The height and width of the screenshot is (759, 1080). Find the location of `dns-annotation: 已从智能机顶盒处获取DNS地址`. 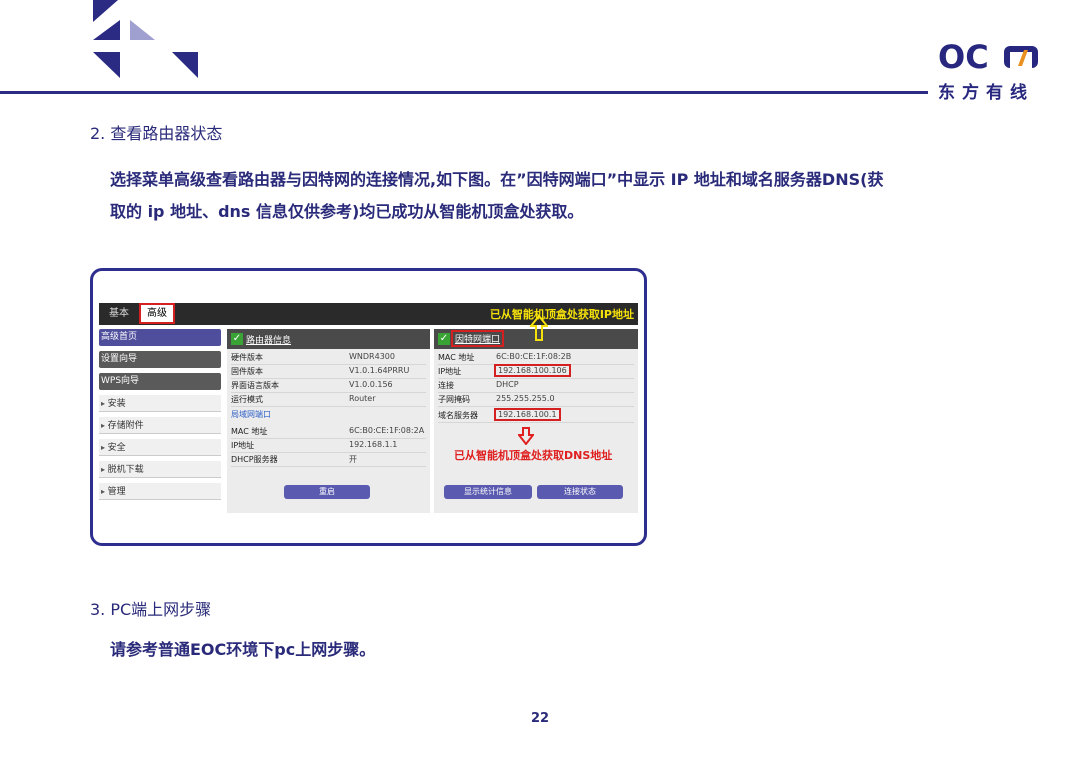

dns-annotation: 已从智能机顶盒处获取DNS地址 is located at coordinates (533, 455).